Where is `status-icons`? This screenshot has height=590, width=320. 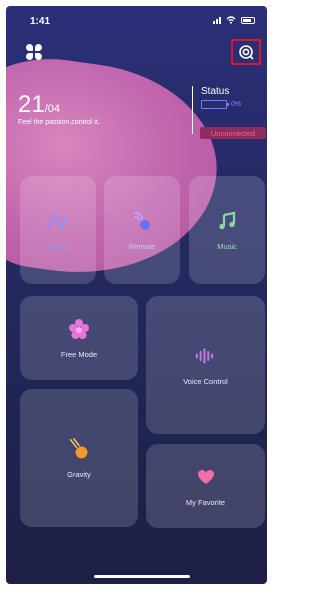 status-icons is located at coordinates (234, 20).